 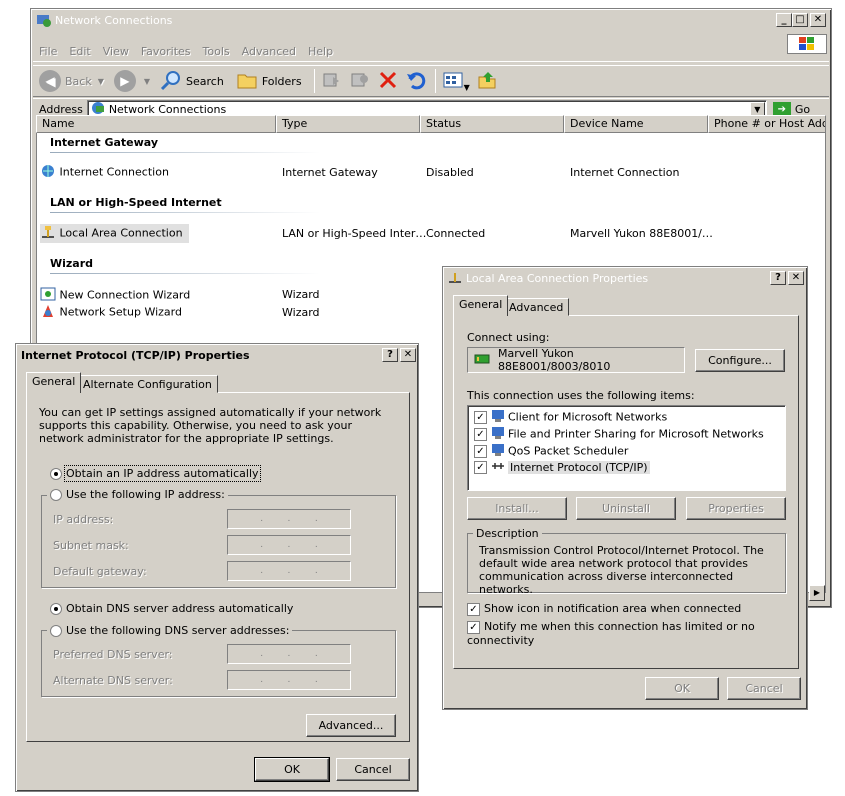 I want to click on list-item: Network Setup Wizard, so click(x=111, y=312).